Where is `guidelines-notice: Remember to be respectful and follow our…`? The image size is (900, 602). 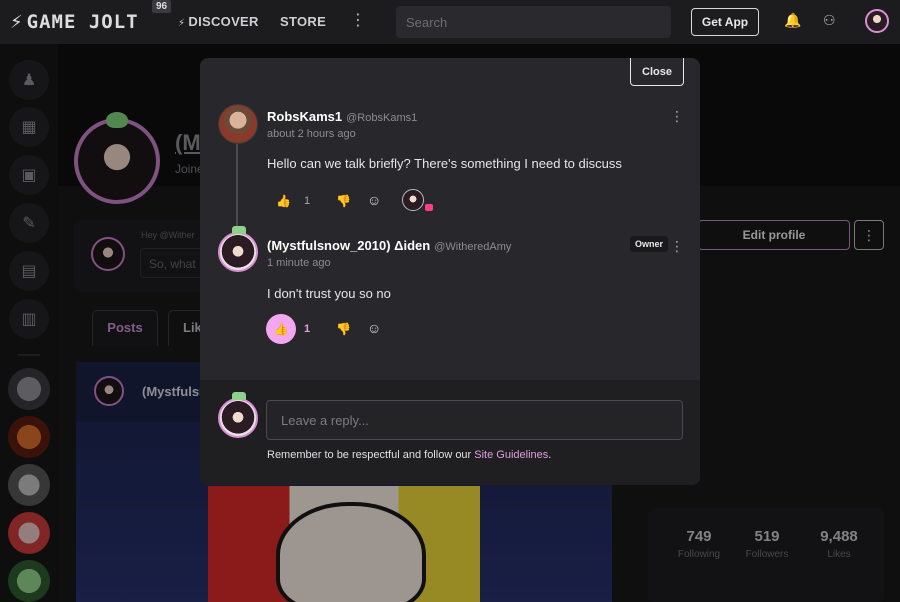
guidelines-notice: Remember to be respectful and follow our… is located at coordinates (409, 455).